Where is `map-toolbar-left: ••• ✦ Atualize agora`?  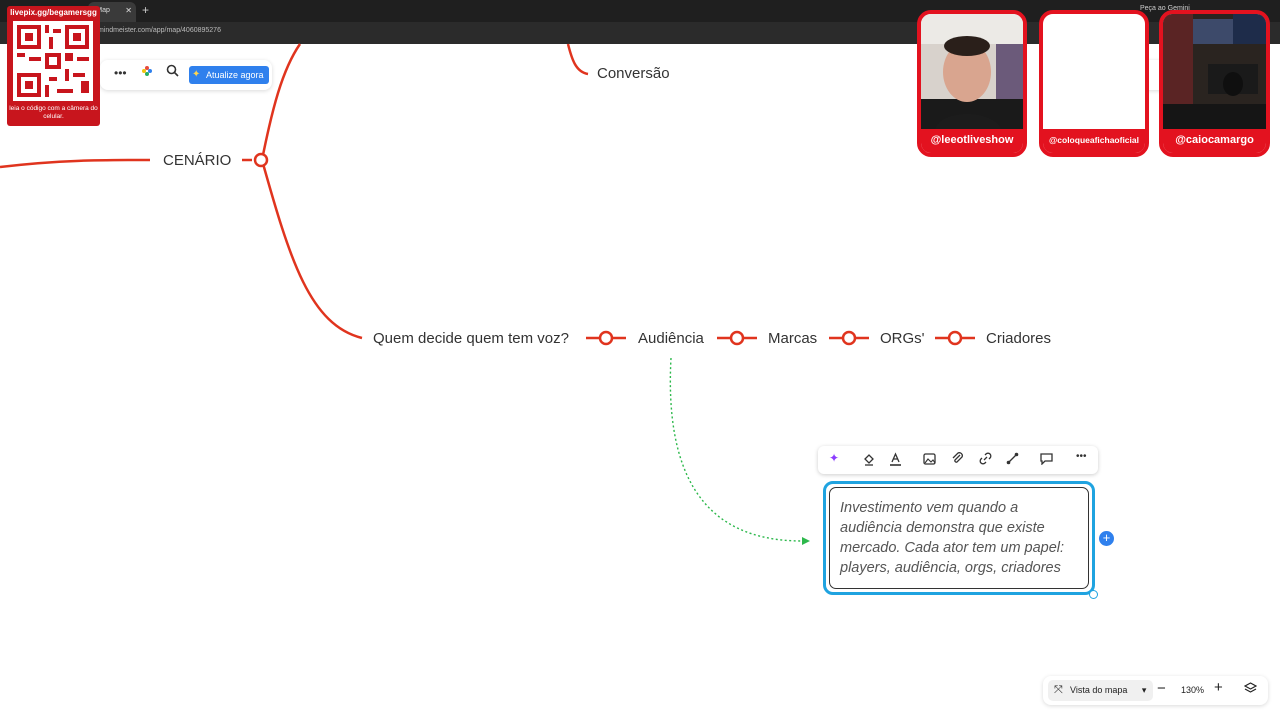 map-toolbar-left: ••• ✦ Atualize agora is located at coordinates (186, 75).